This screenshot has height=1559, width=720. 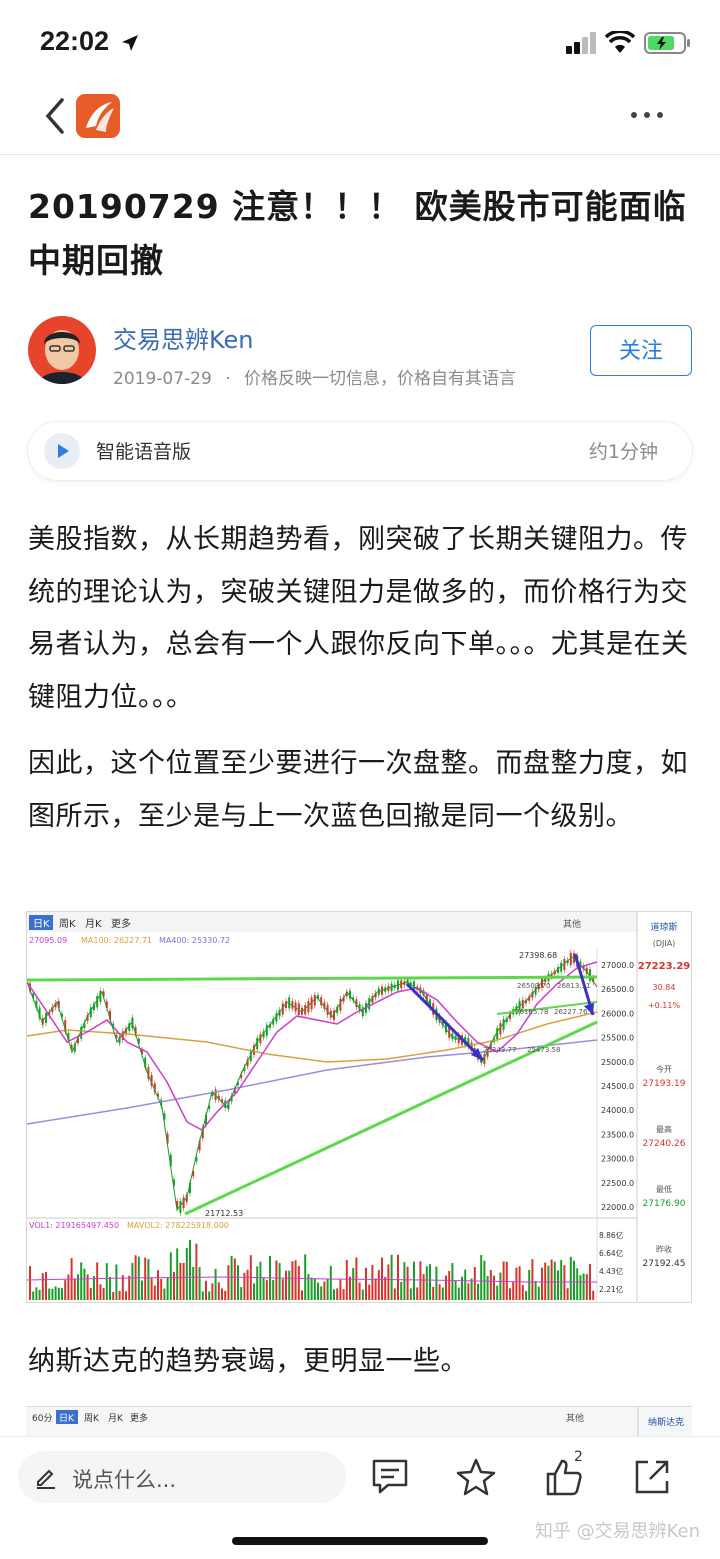 I want to click on author-avatar, so click(x=62, y=350).